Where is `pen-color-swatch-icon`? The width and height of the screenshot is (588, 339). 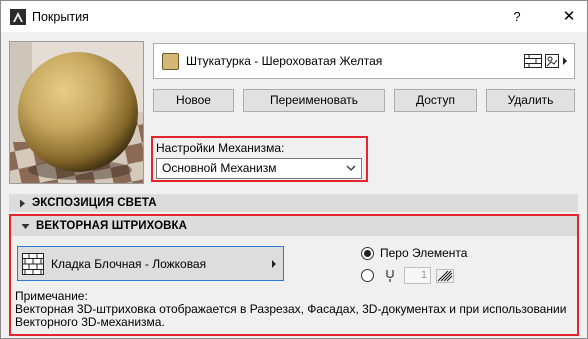 pen-color-swatch-icon is located at coordinates (445, 275).